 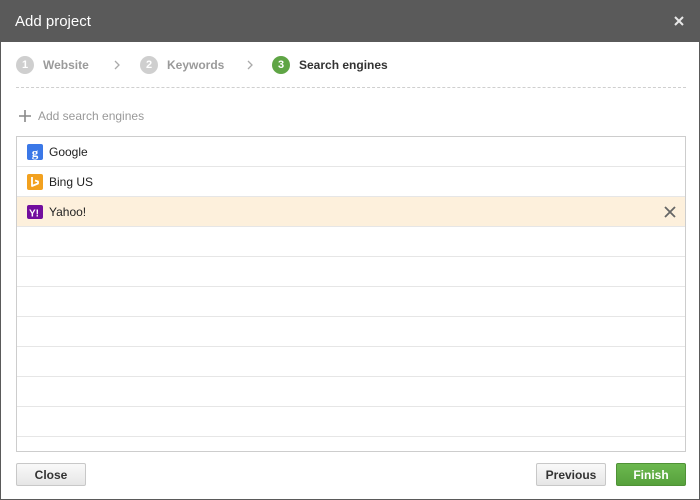 I want to click on engine-name: Bing US, so click(x=71, y=182).